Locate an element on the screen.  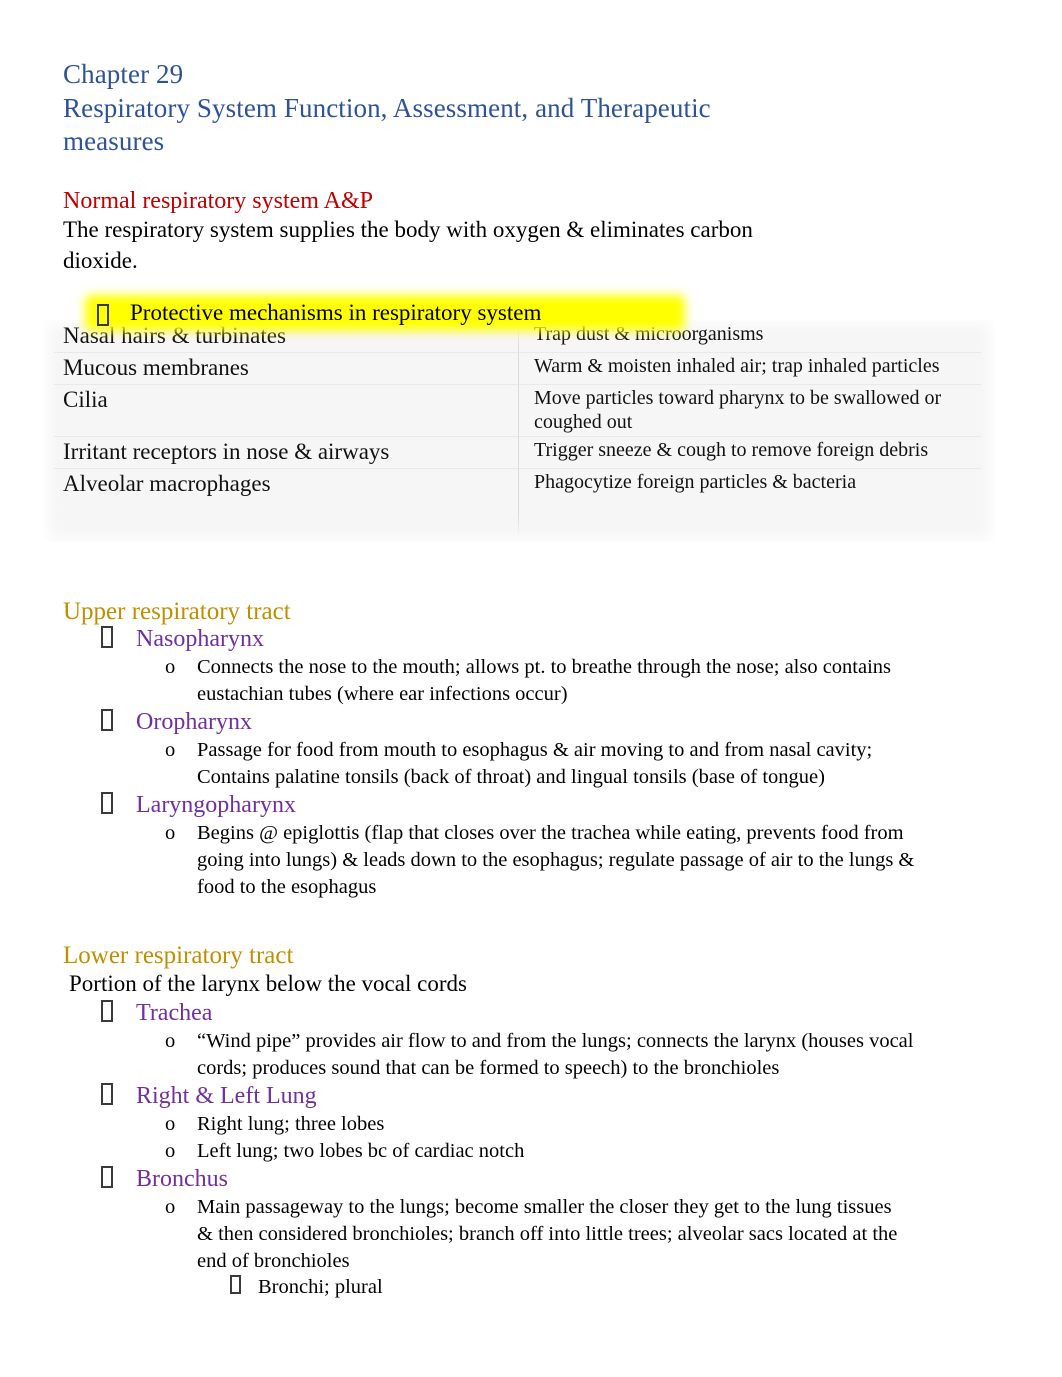
outline-item-label: Right & Left Lung is located at coordinates (226, 1096).